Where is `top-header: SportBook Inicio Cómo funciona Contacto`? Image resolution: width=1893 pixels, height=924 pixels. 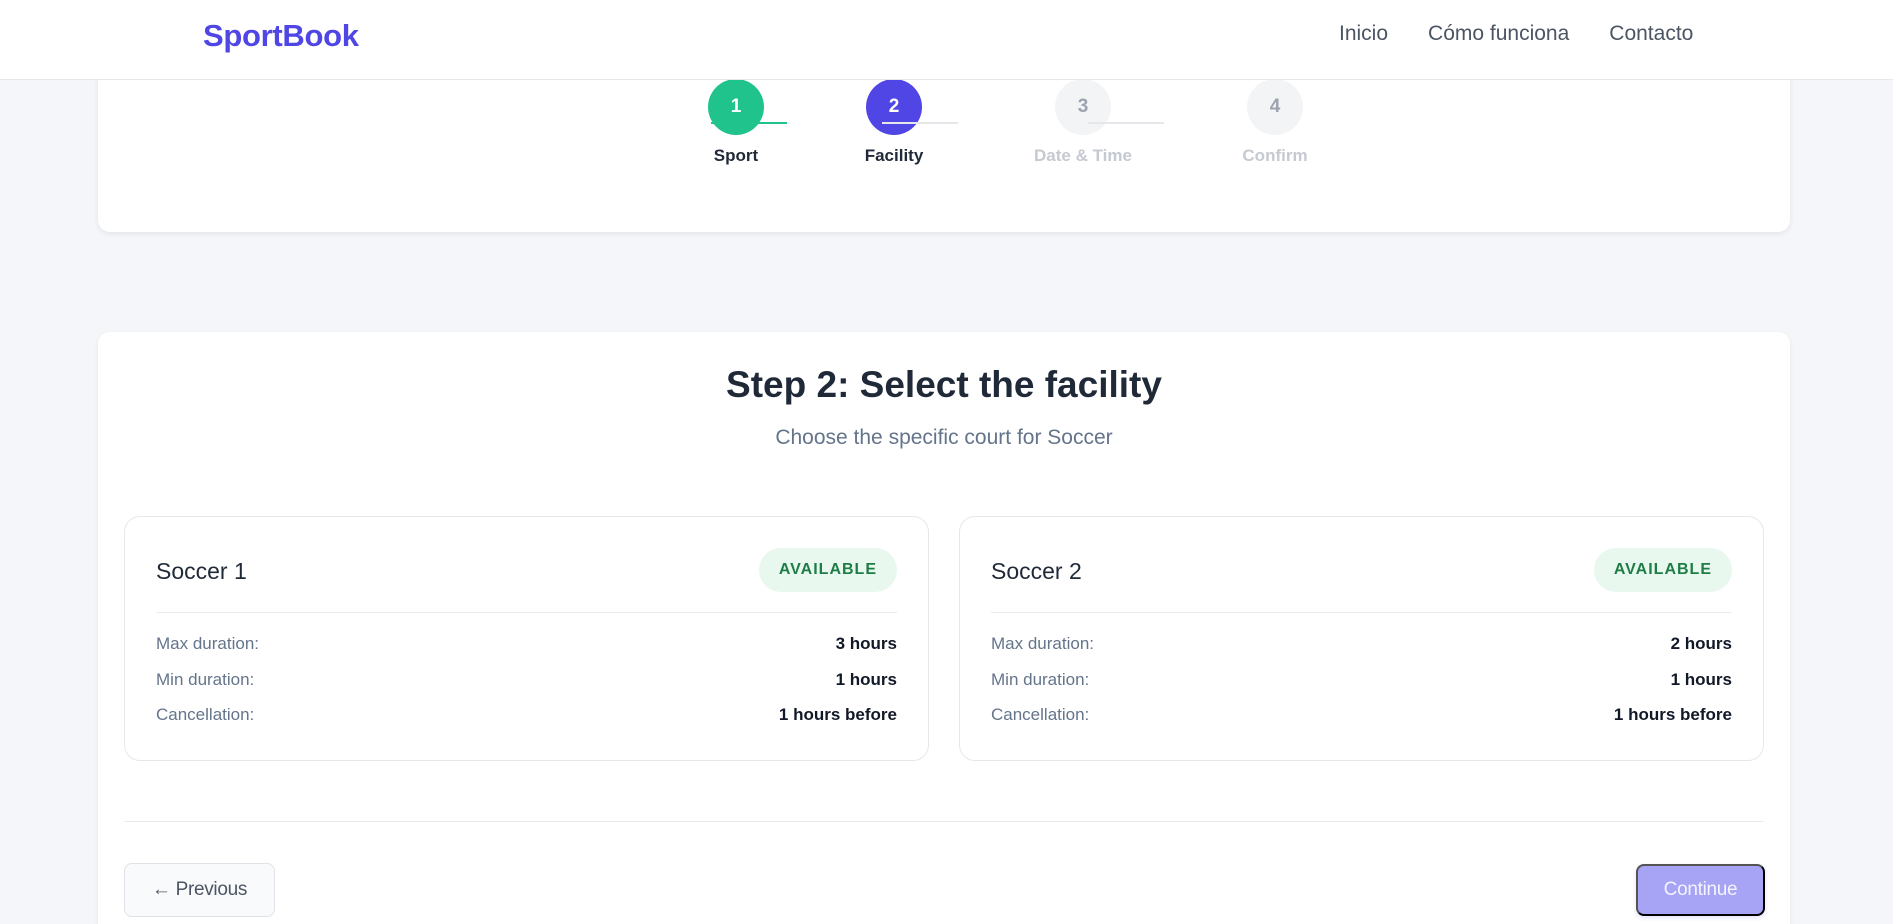
top-header: SportBook Inicio Cómo funciona Contacto is located at coordinates (946, 40).